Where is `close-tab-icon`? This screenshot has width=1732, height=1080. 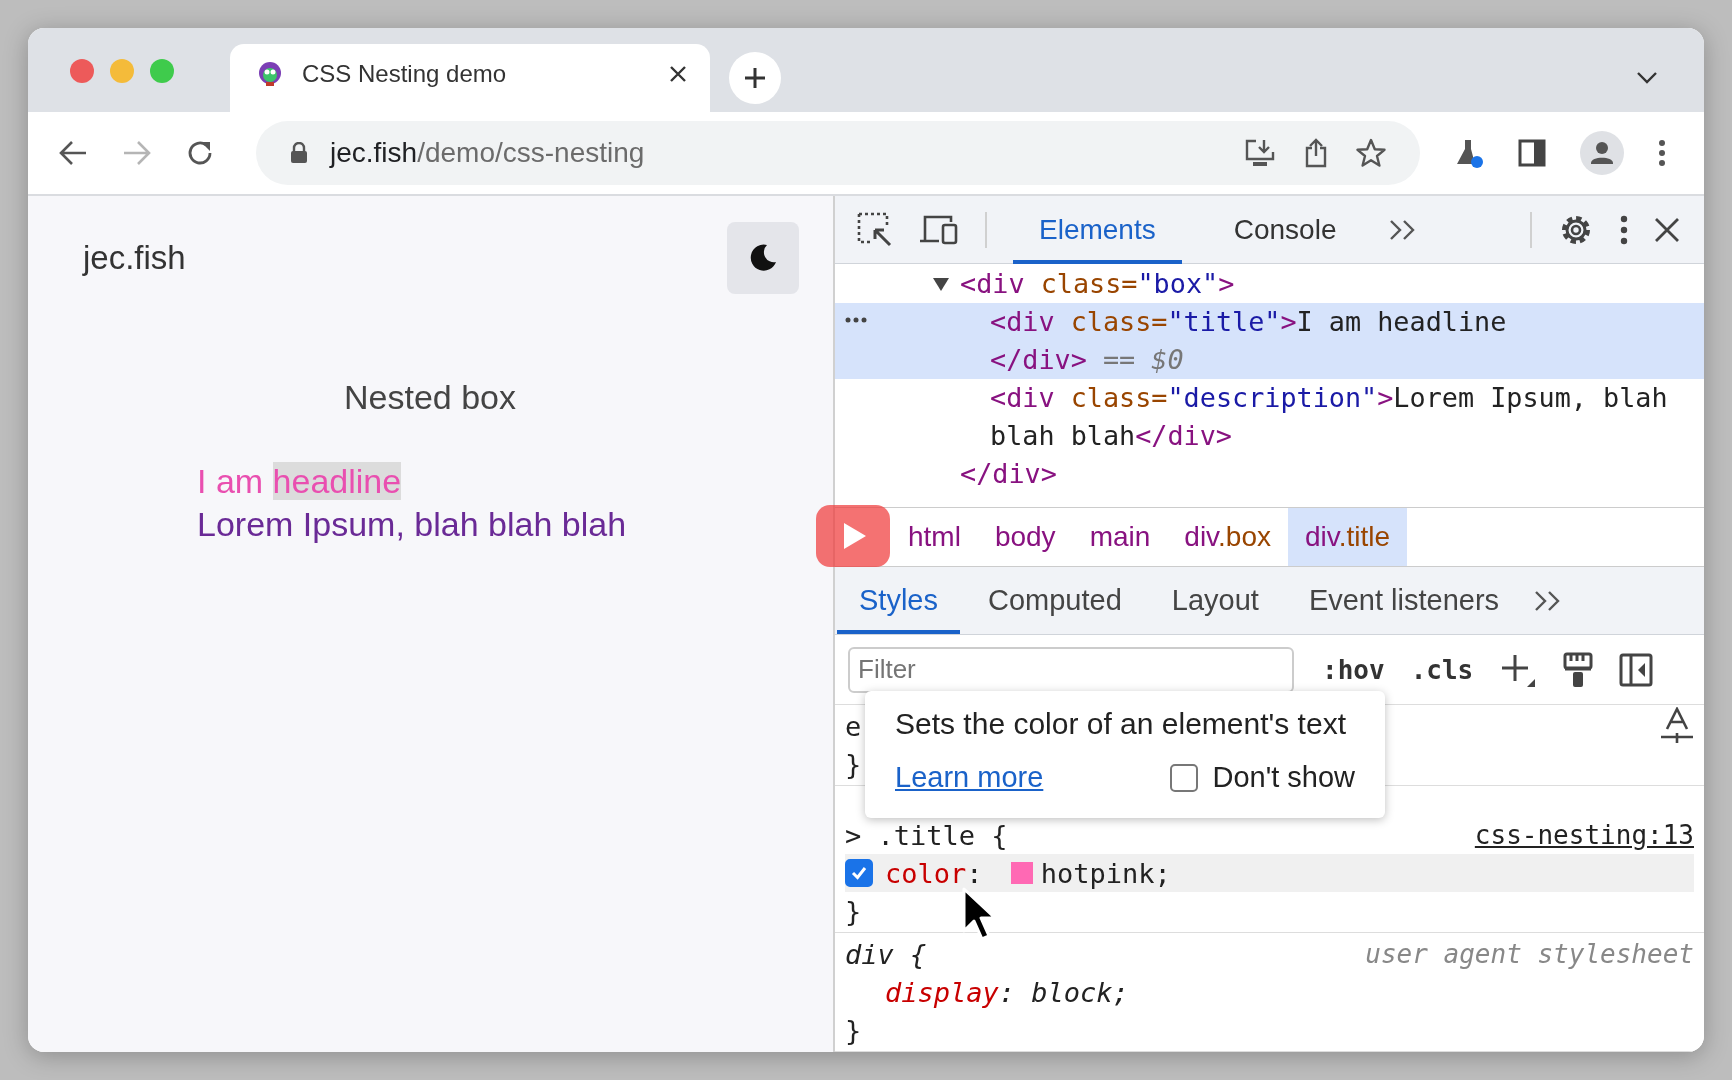
close-tab-icon is located at coordinates (678, 74).